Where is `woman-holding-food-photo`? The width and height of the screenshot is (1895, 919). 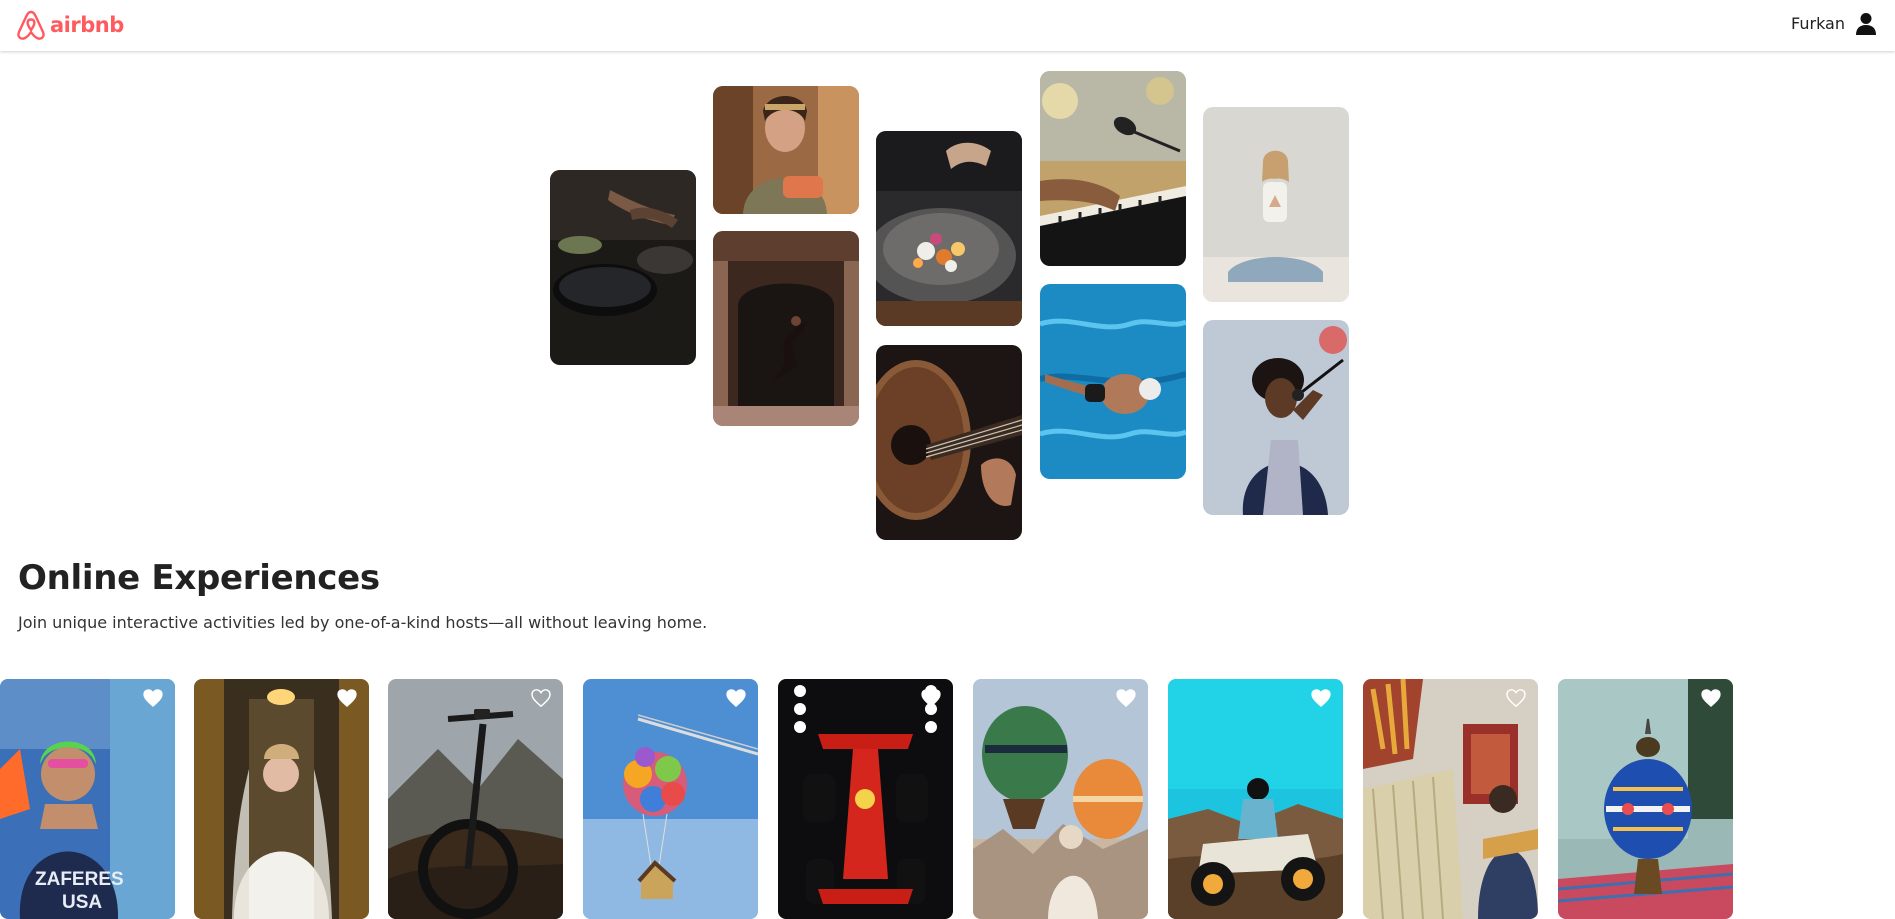
woman-holding-food-photo is located at coordinates (786, 150).